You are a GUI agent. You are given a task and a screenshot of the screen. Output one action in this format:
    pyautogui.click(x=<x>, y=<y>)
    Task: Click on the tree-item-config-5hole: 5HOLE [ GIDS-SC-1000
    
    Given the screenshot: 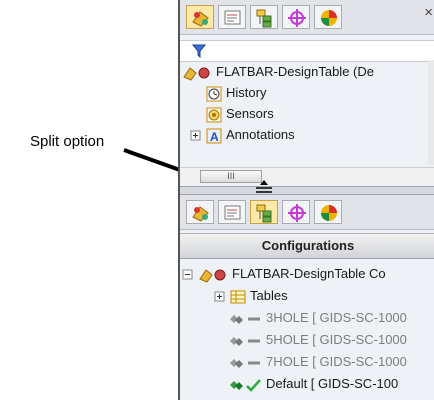 What is the action you would take?
    pyautogui.click(x=317, y=340)
    